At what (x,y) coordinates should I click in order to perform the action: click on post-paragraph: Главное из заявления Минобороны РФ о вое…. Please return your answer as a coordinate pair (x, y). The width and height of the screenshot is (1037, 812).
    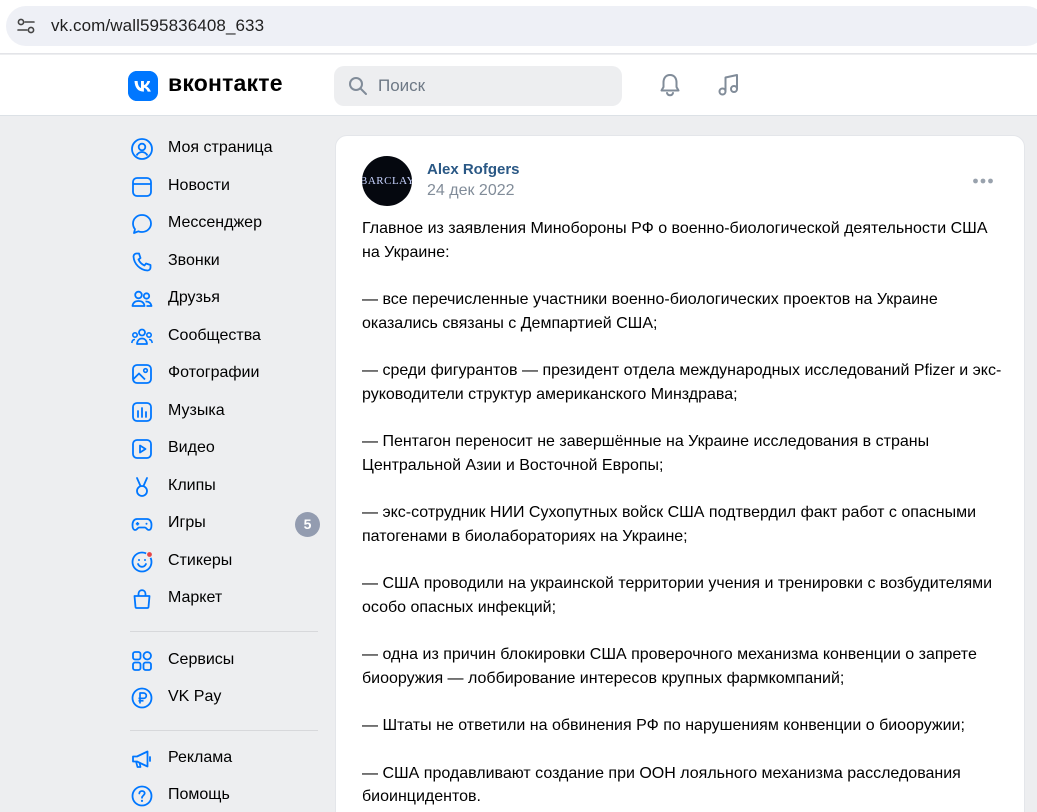
    Looking at the image, I should click on (675, 240).